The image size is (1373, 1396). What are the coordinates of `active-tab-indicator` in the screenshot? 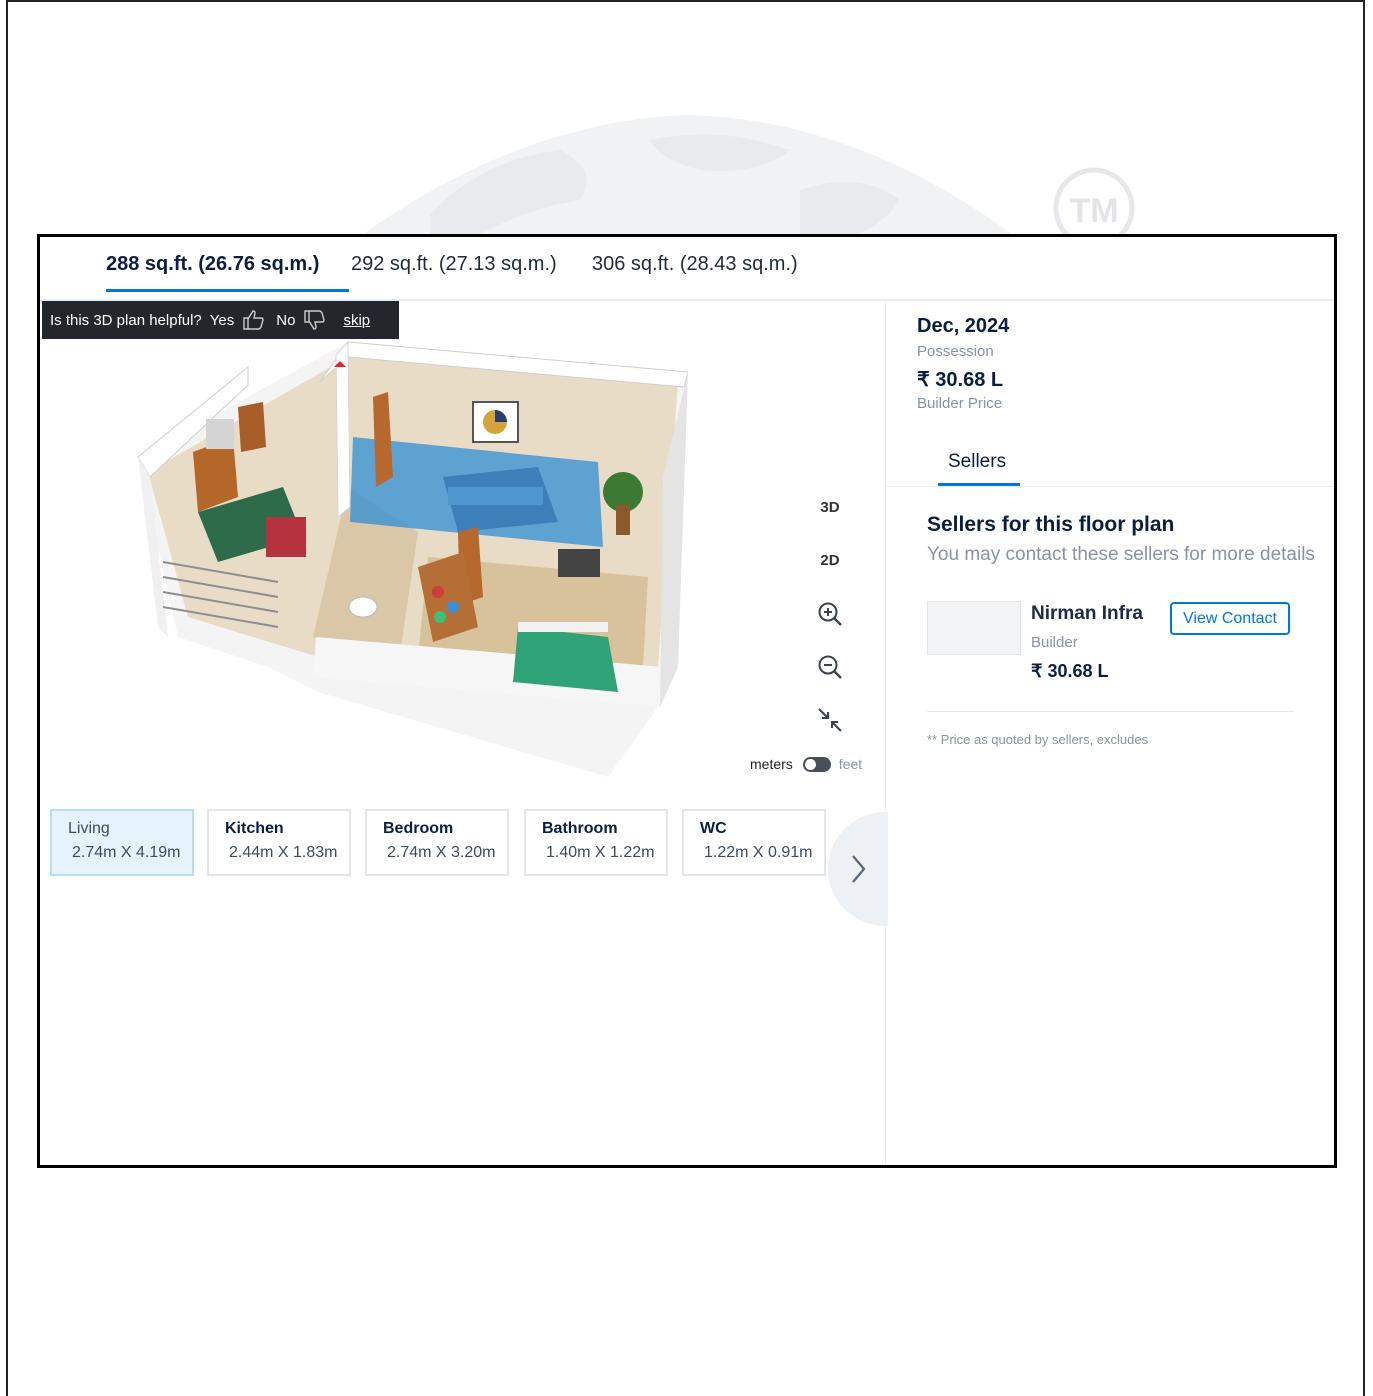 It's located at (227, 290).